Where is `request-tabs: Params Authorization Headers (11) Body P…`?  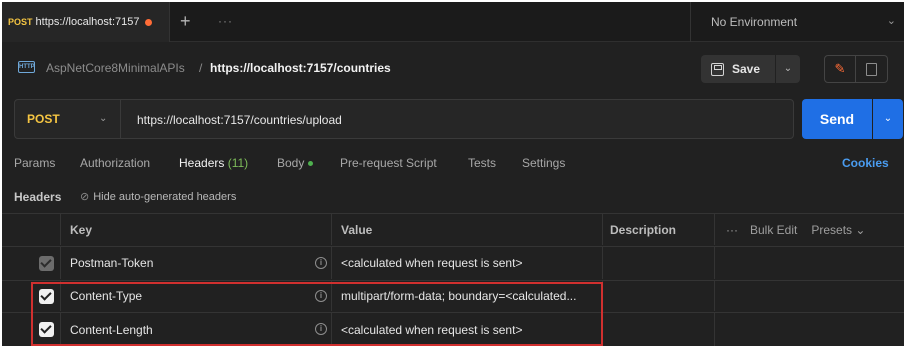
request-tabs: Params Authorization Headers (11) Body P… is located at coordinates (453, 162).